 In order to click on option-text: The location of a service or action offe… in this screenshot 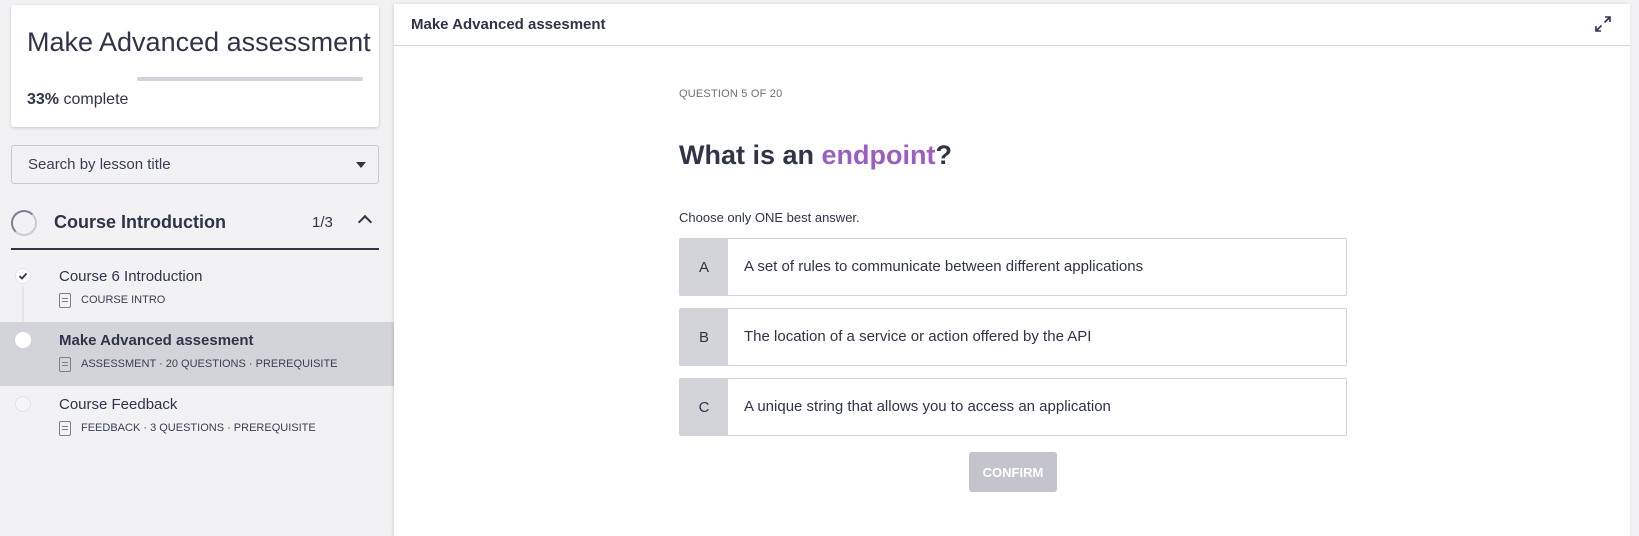, I will do `click(918, 336)`.